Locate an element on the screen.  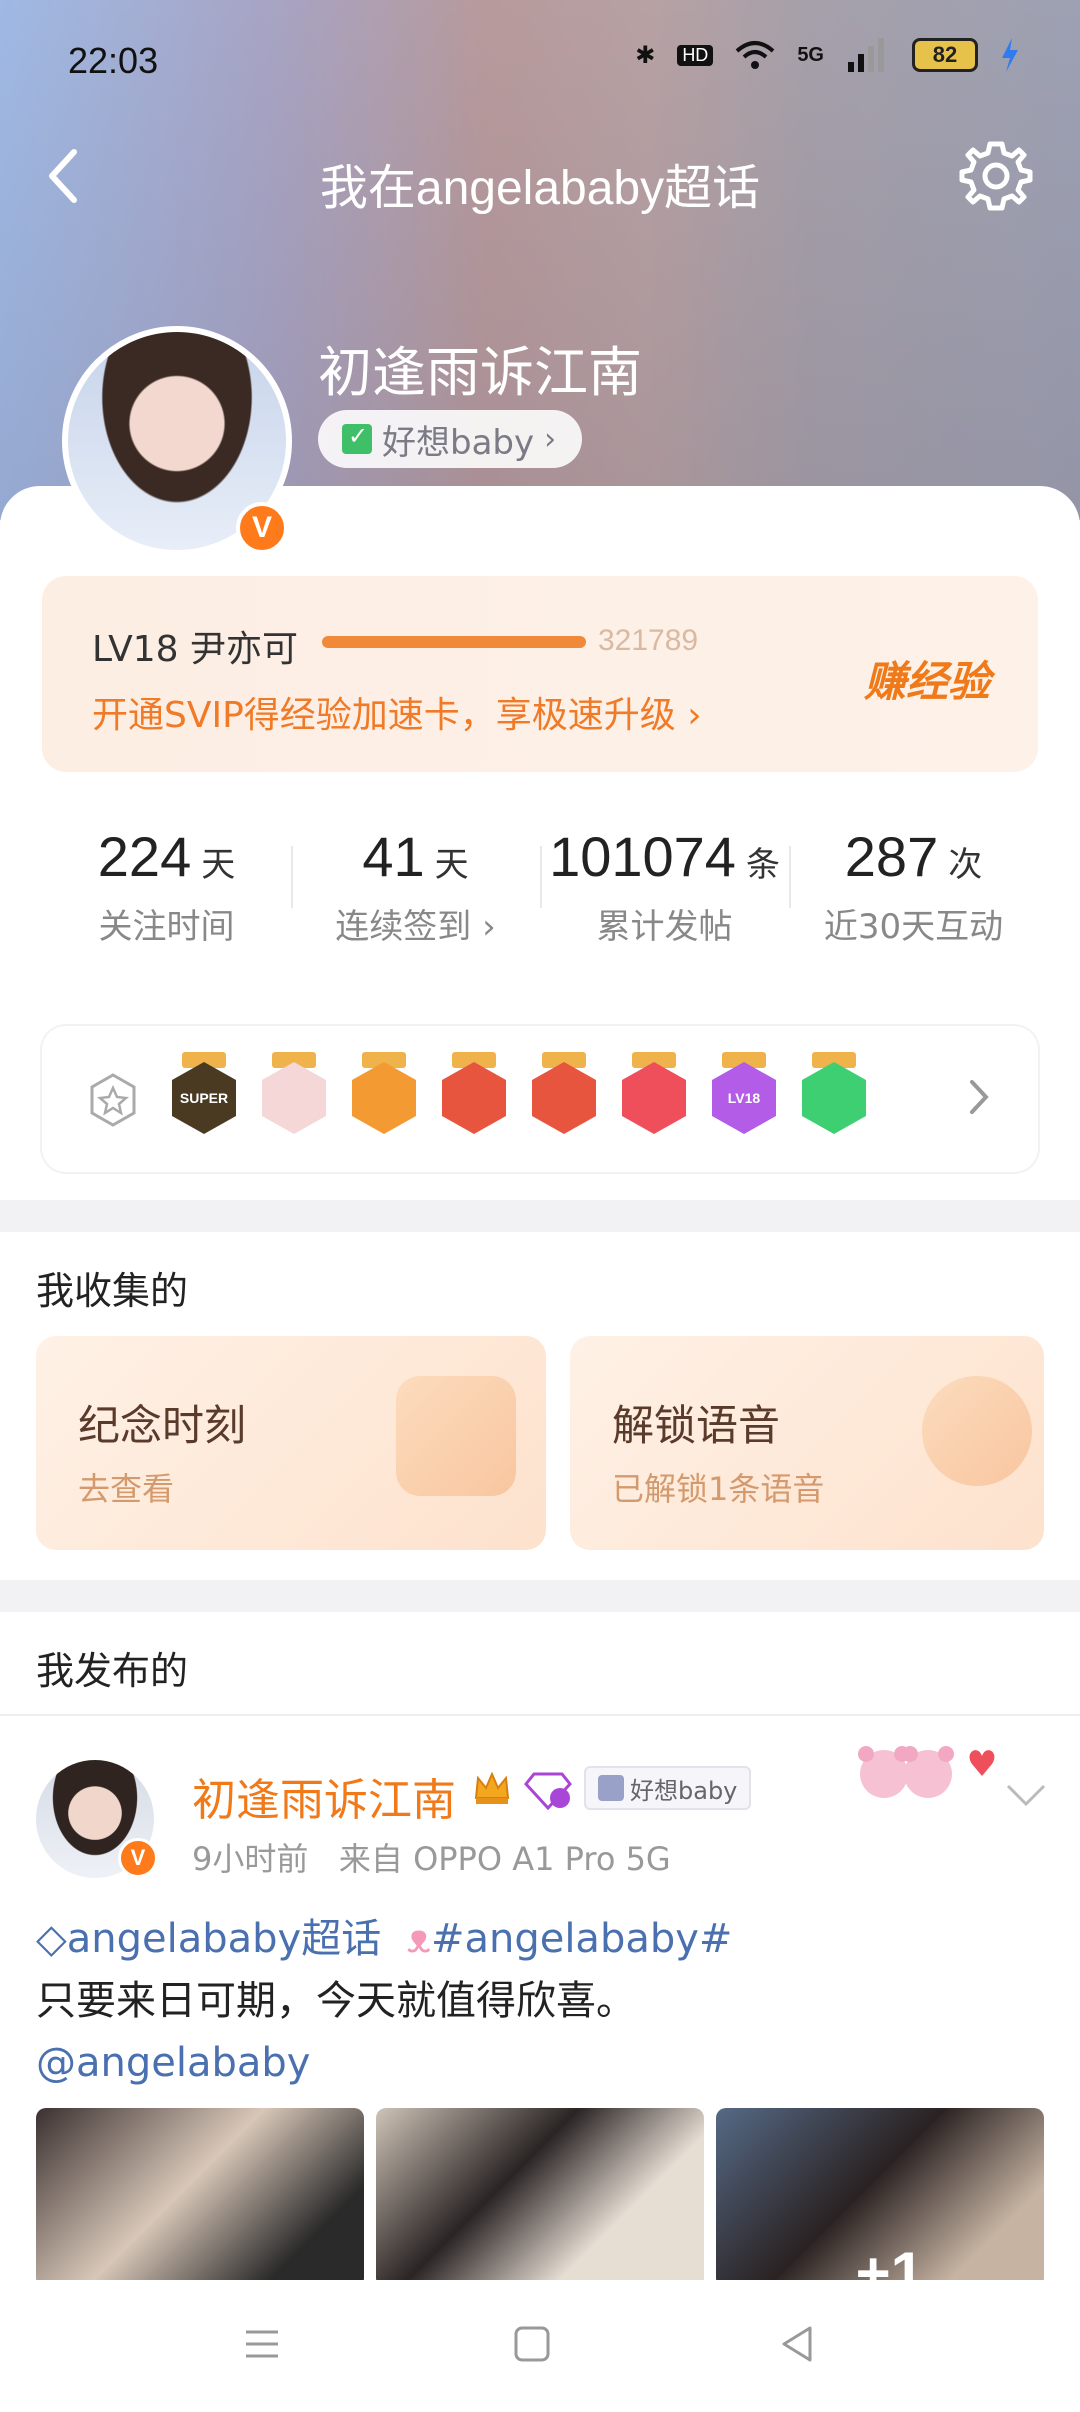
verified-check-icon is located at coordinates (357, 438).